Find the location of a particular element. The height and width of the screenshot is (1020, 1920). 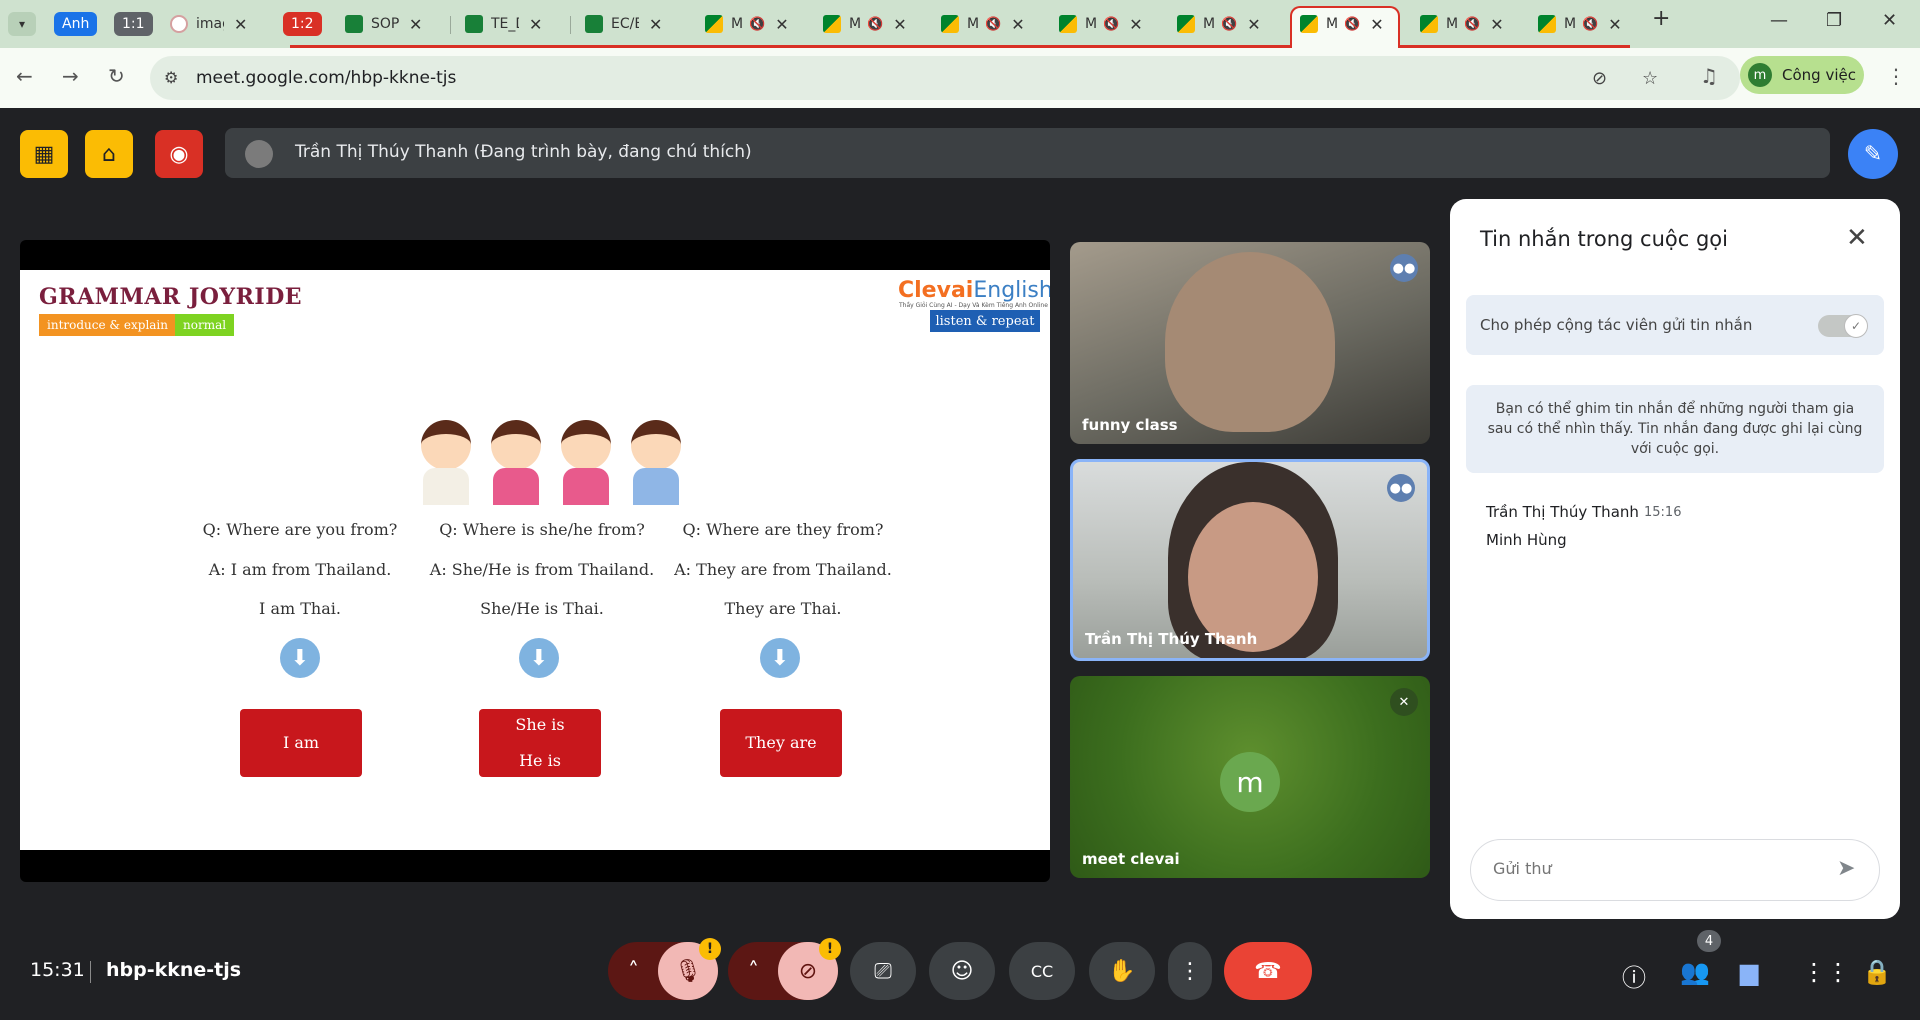

captions-button: CC is located at coordinates (1042, 971).